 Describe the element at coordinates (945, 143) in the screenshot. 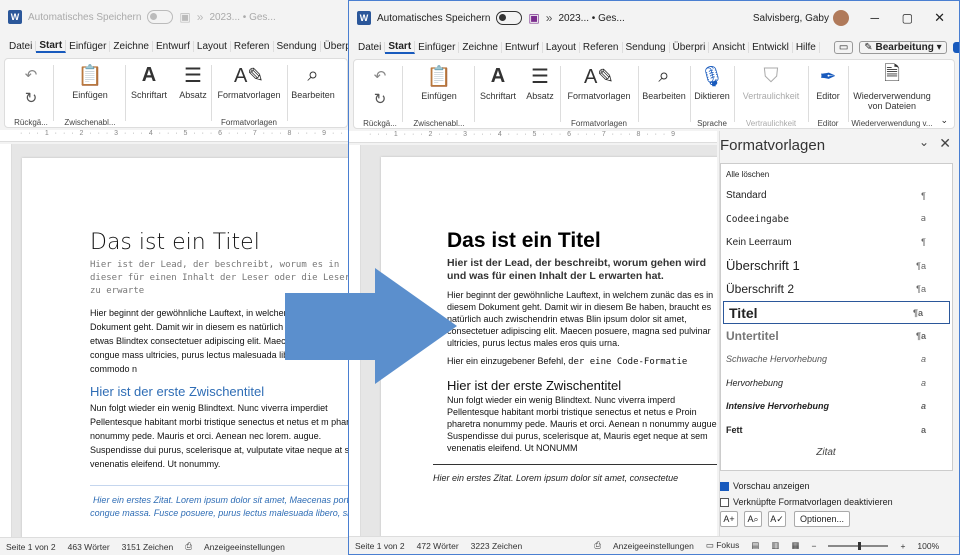

I see `close-icon: ✕` at that location.